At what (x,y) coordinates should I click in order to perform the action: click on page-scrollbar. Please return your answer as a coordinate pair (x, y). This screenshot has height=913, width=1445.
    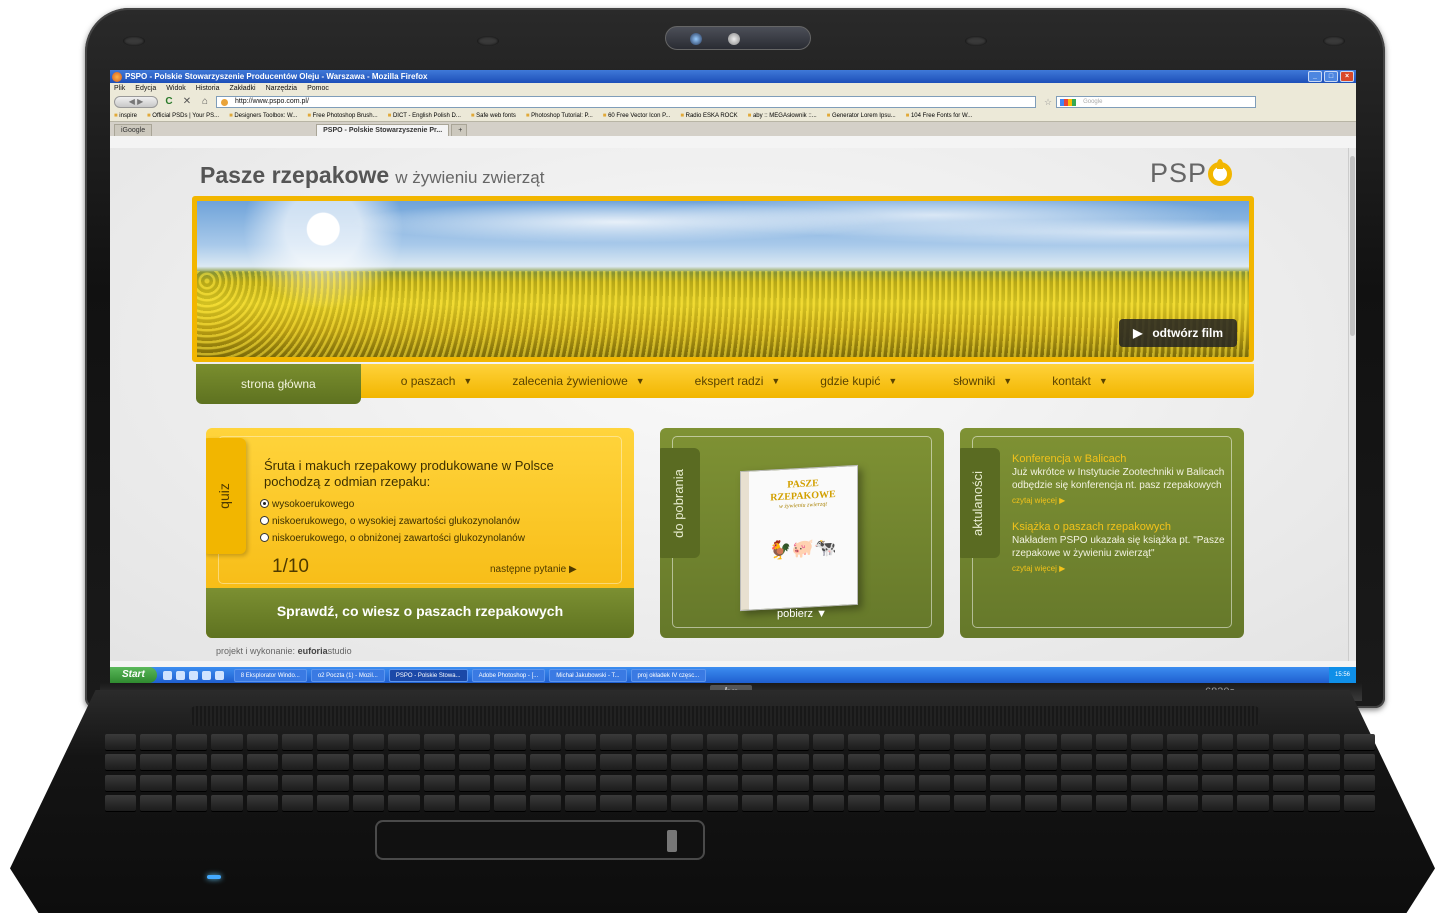
    Looking at the image, I should click on (1352, 404).